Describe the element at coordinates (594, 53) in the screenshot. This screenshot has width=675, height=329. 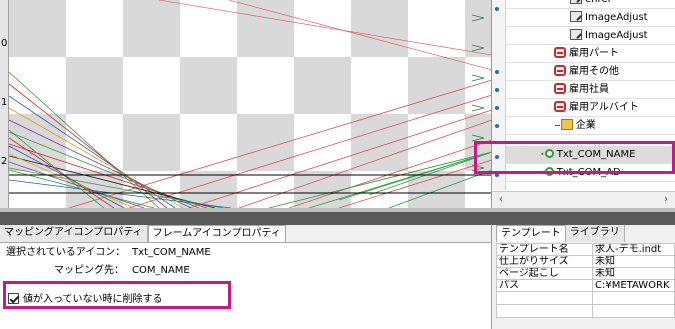
I see `tree-item-label: 雇用パート` at that location.